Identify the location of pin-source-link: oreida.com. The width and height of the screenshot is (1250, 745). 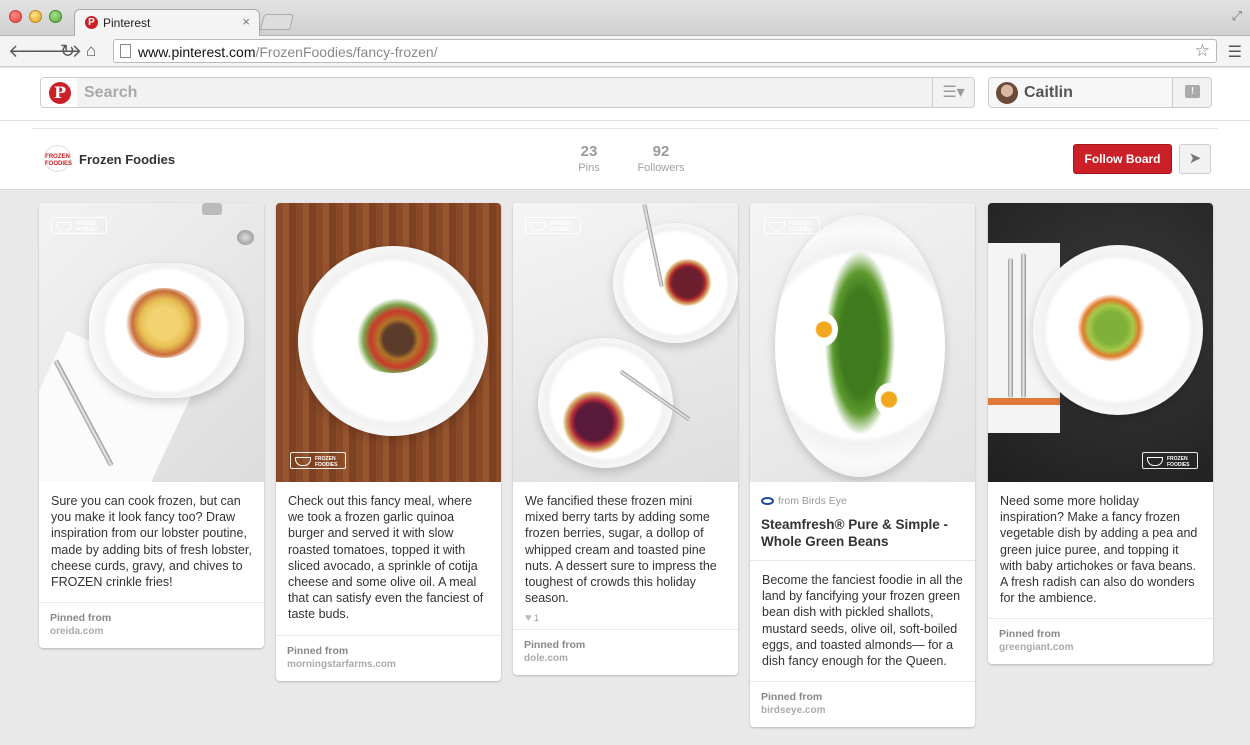
(151, 631).